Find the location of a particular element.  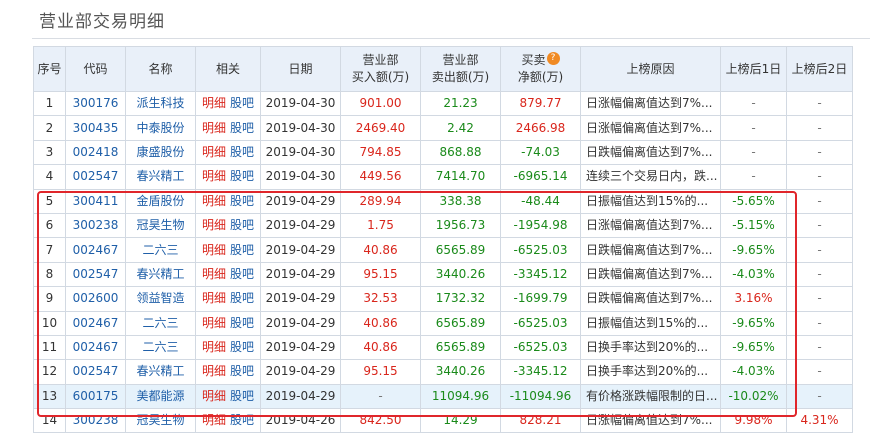

cell-code-link: 002418 is located at coordinates (95, 152).